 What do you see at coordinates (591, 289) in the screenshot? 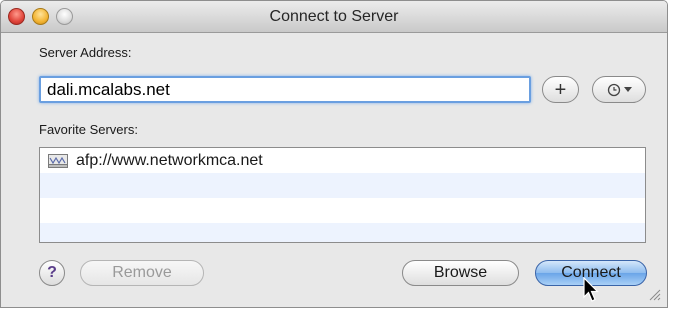
I see `cursor-icon` at bounding box center [591, 289].